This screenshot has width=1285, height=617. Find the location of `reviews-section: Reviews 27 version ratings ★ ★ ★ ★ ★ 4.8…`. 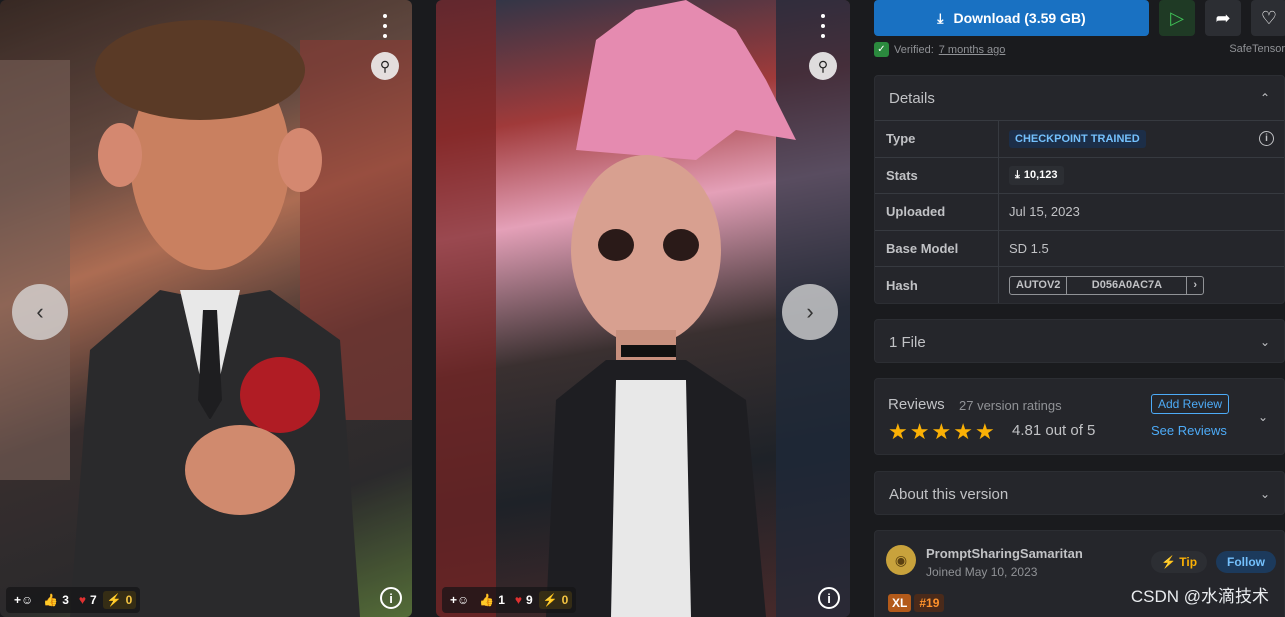

reviews-section: Reviews 27 version ratings ★ ★ ★ ★ ★ 4.8… is located at coordinates (1079, 416).